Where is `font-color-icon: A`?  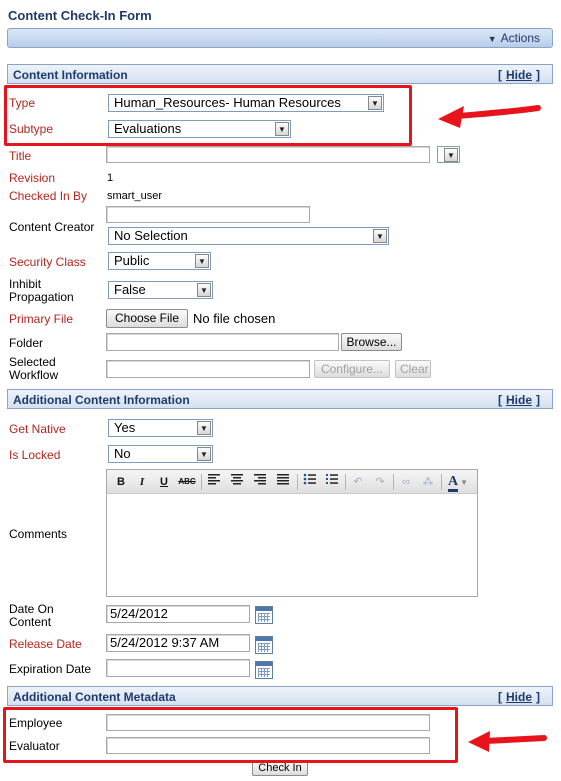
font-color-icon: A is located at coordinates (453, 483).